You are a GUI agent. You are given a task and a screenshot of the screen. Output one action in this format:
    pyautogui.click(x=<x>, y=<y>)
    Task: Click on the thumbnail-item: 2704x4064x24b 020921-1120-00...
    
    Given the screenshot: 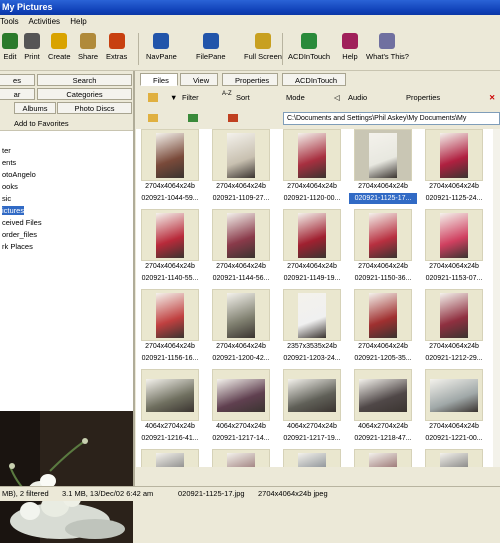 What is the action you would take?
    pyautogui.click(x=312, y=169)
    